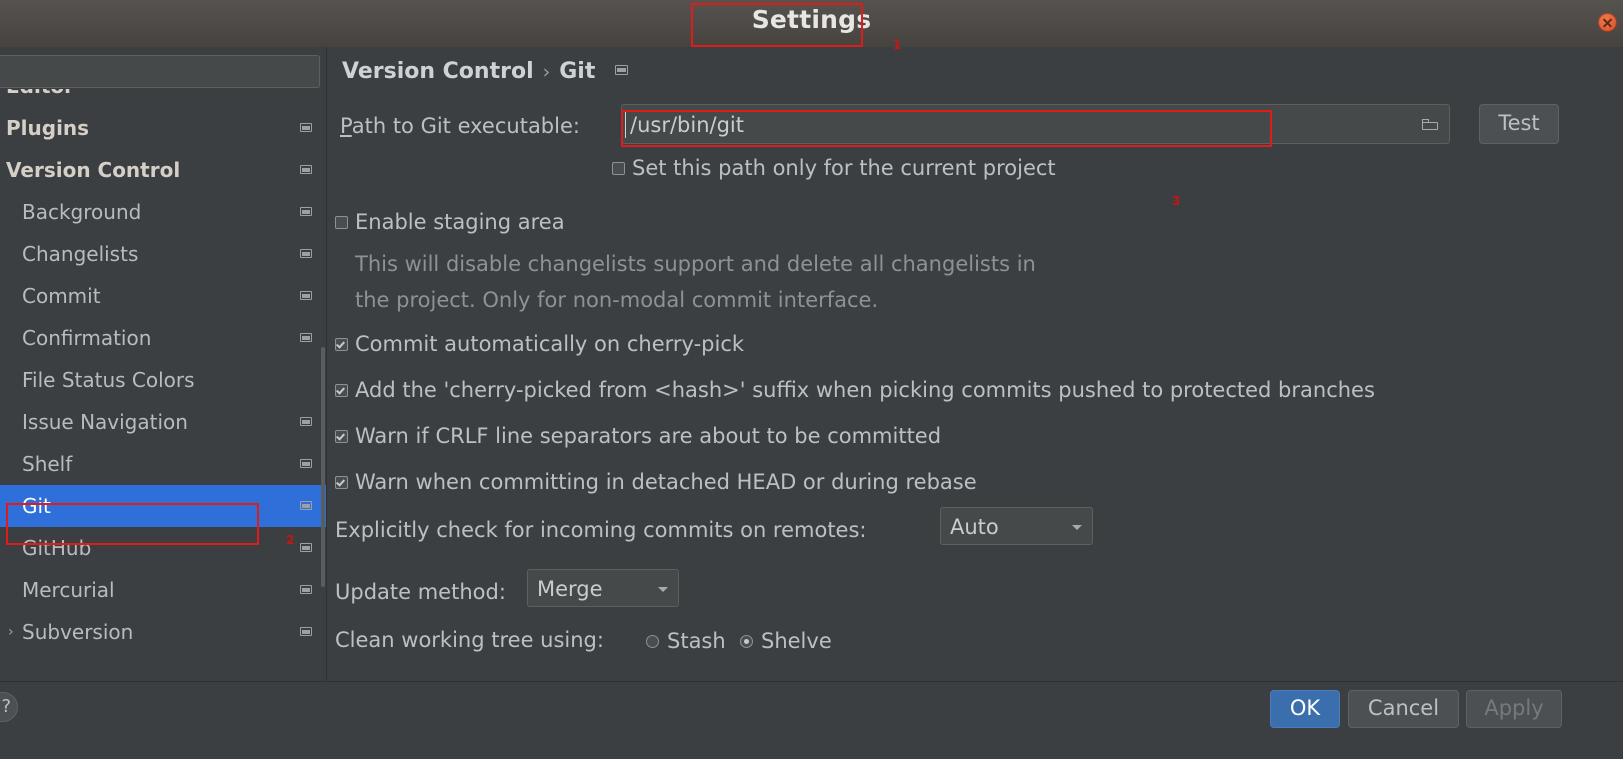  What do you see at coordinates (1305, 709) in the screenshot?
I see `ok-button: OK` at bounding box center [1305, 709].